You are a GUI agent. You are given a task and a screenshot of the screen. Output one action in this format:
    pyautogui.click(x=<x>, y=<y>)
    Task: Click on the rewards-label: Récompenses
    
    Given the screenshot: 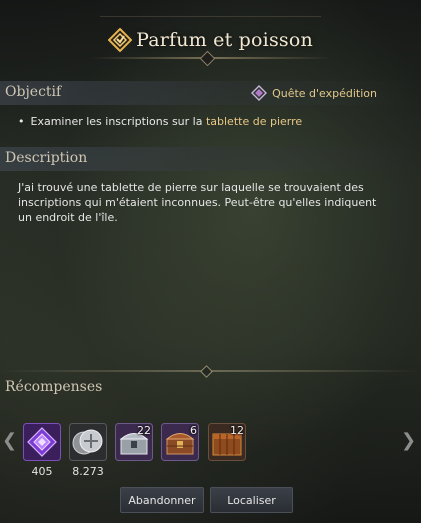 What is the action you would take?
    pyautogui.click(x=54, y=387)
    